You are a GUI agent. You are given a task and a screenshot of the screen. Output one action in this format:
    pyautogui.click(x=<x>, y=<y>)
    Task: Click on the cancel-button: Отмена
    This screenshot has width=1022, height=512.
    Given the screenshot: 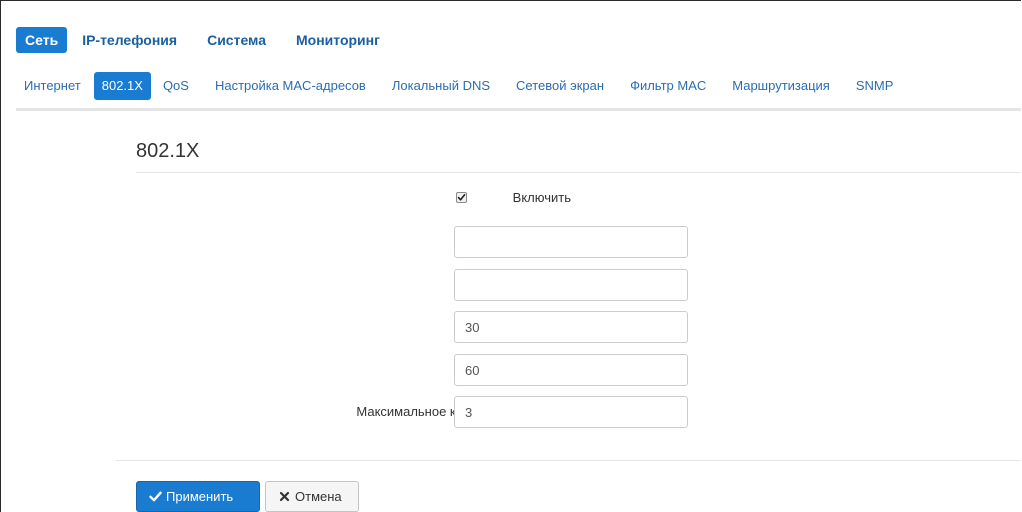 What is the action you would take?
    pyautogui.click(x=312, y=496)
    